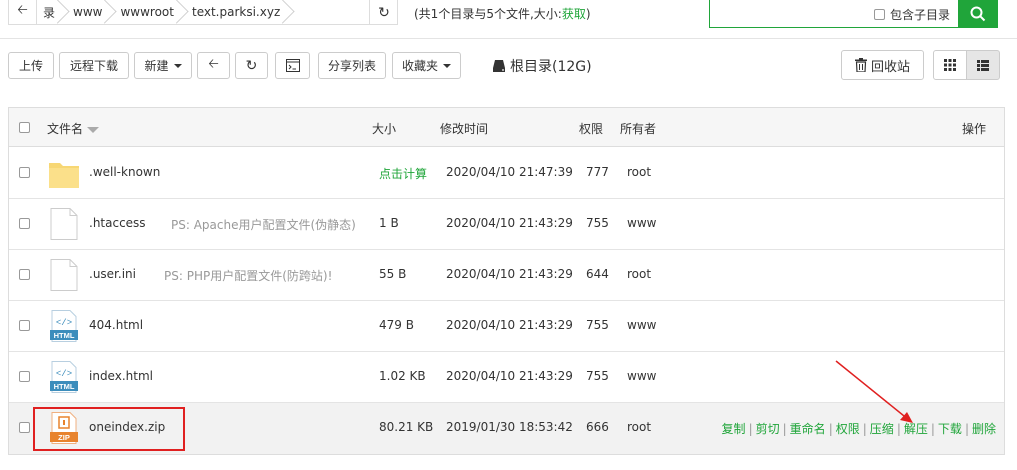 Image resolution: width=1017 pixels, height=470 pixels. Describe the element at coordinates (882, 429) in the screenshot. I see `compress-action: 压缩` at that location.